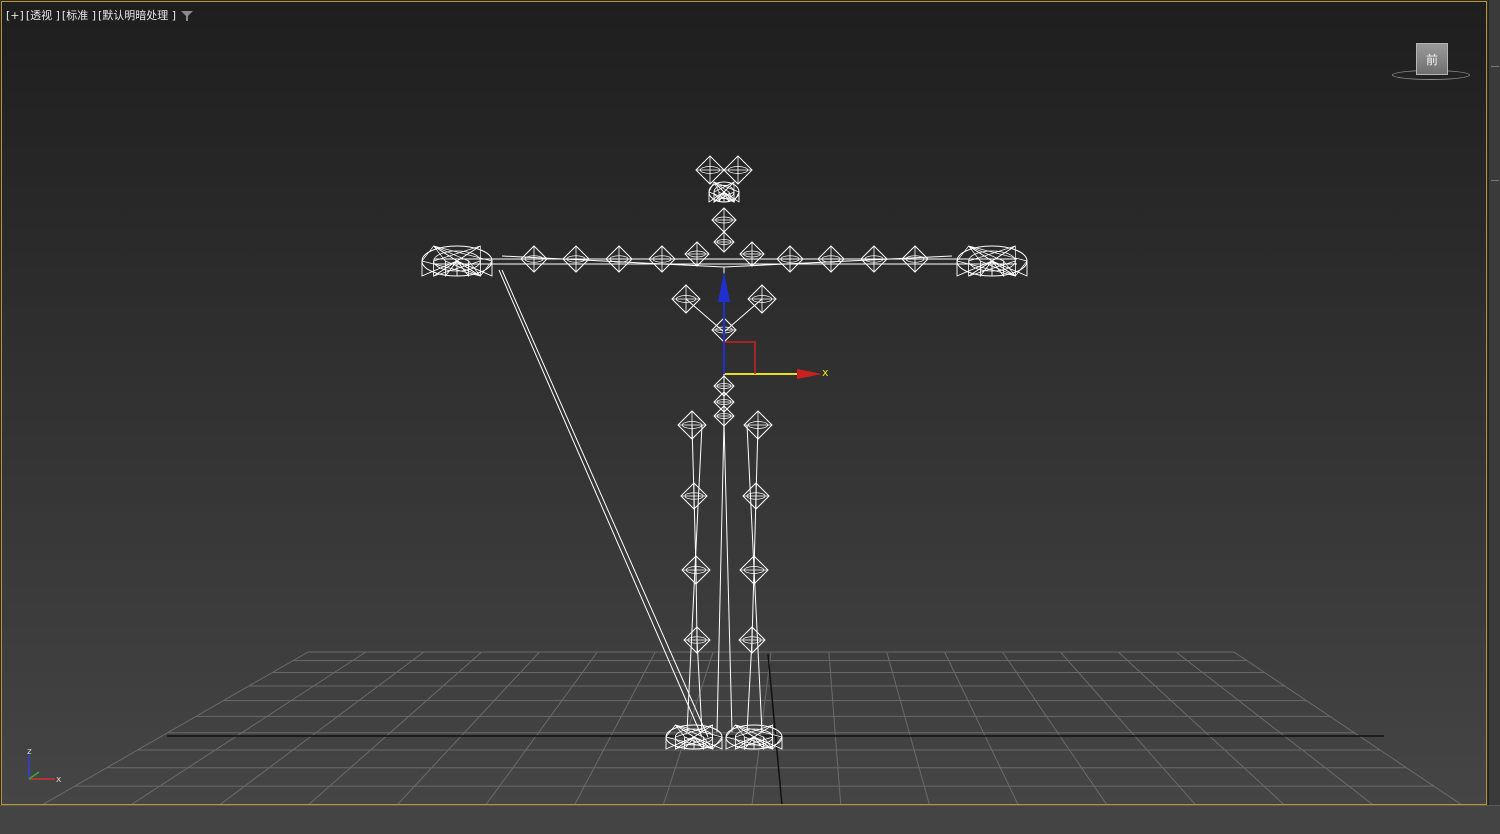  Describe the element at coordinates (457, 261) in the screenshot. I see `left-hand-cluster` at that location.